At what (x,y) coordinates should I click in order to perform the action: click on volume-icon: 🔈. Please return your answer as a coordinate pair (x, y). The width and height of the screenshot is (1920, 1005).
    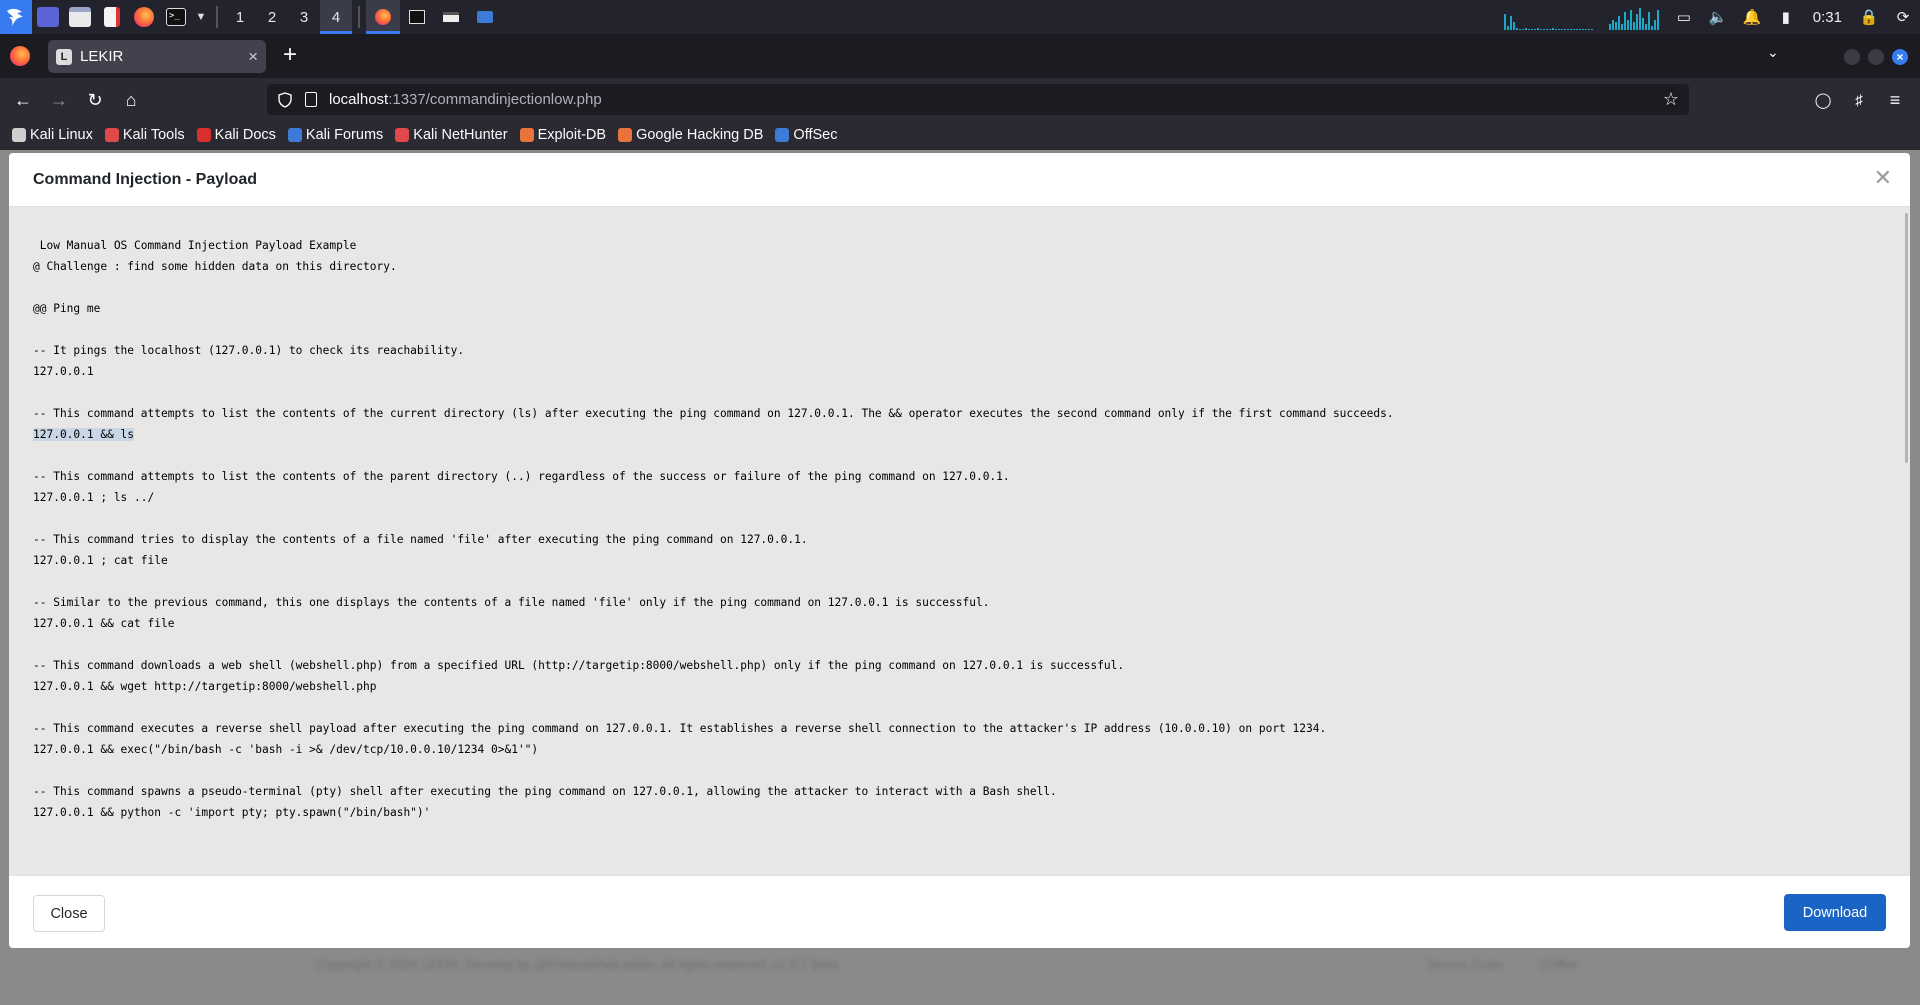
    Looking at the image, I should click on (1718, 17).